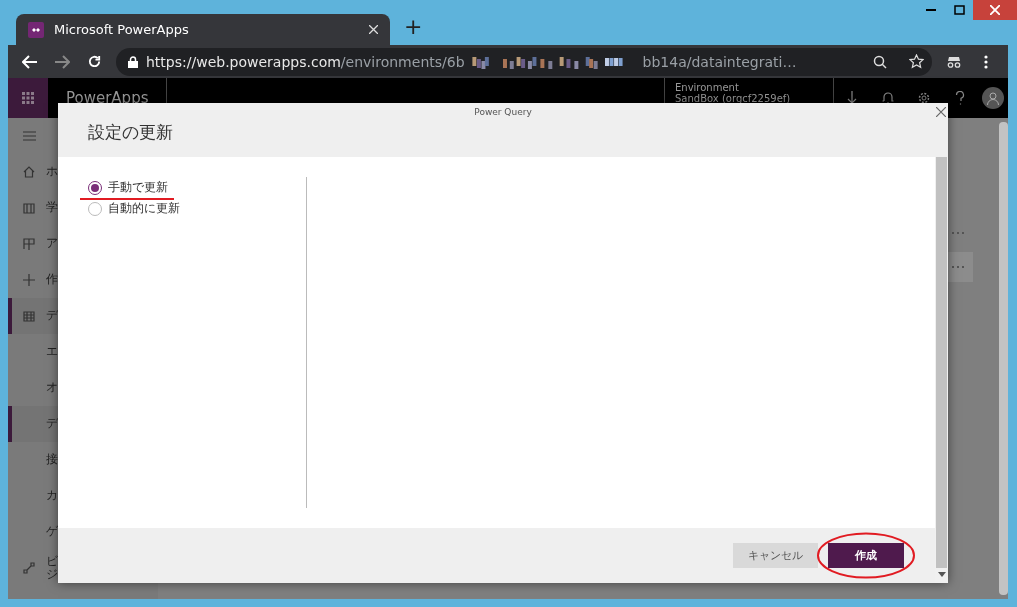  What do you see at coordinates (138, 187) in the screenshot?
I see `option-label: 手動で更新` at bounding box center [138, 187].